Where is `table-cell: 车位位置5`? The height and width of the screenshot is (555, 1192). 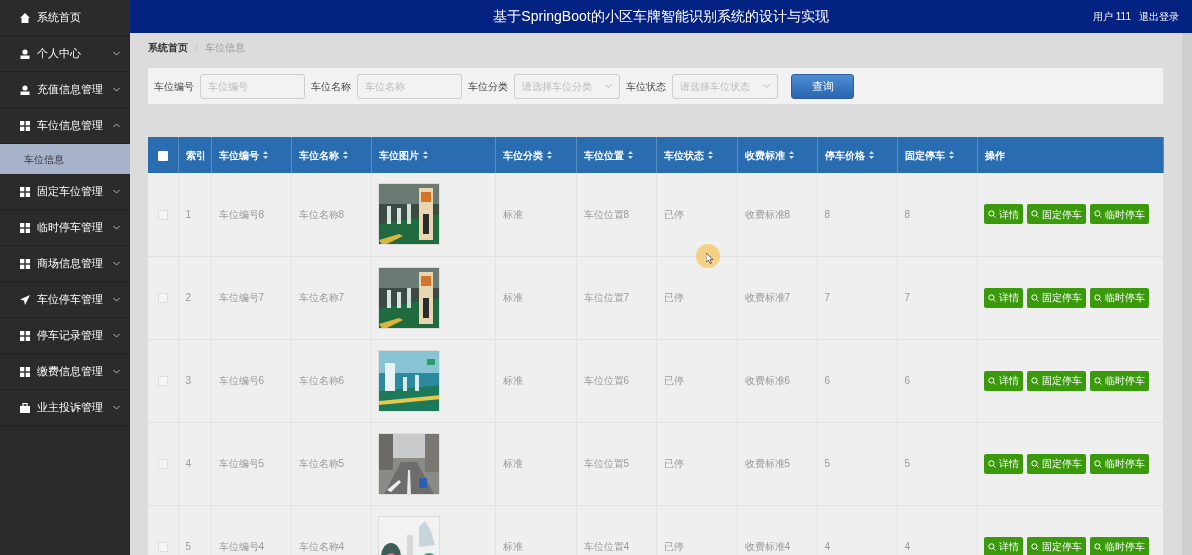 table-cell: 车位位置5 is located at coordinates (606, 463).